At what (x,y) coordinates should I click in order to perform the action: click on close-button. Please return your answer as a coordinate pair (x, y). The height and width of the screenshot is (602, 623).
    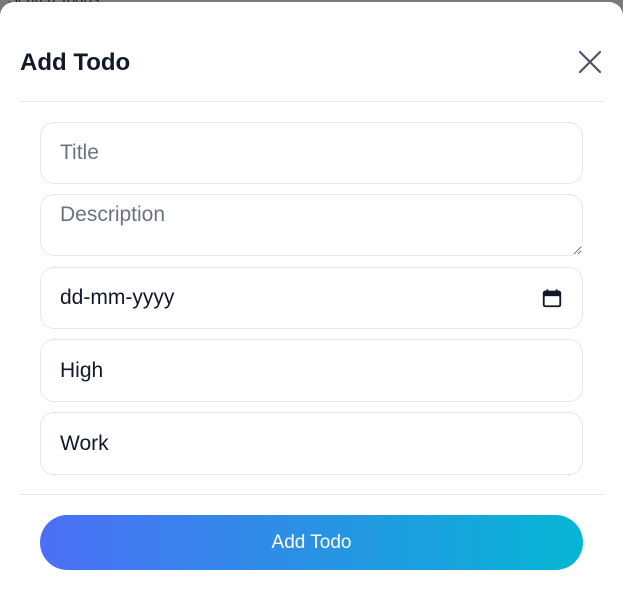
    Looking at the image, I should click on (590, 62).